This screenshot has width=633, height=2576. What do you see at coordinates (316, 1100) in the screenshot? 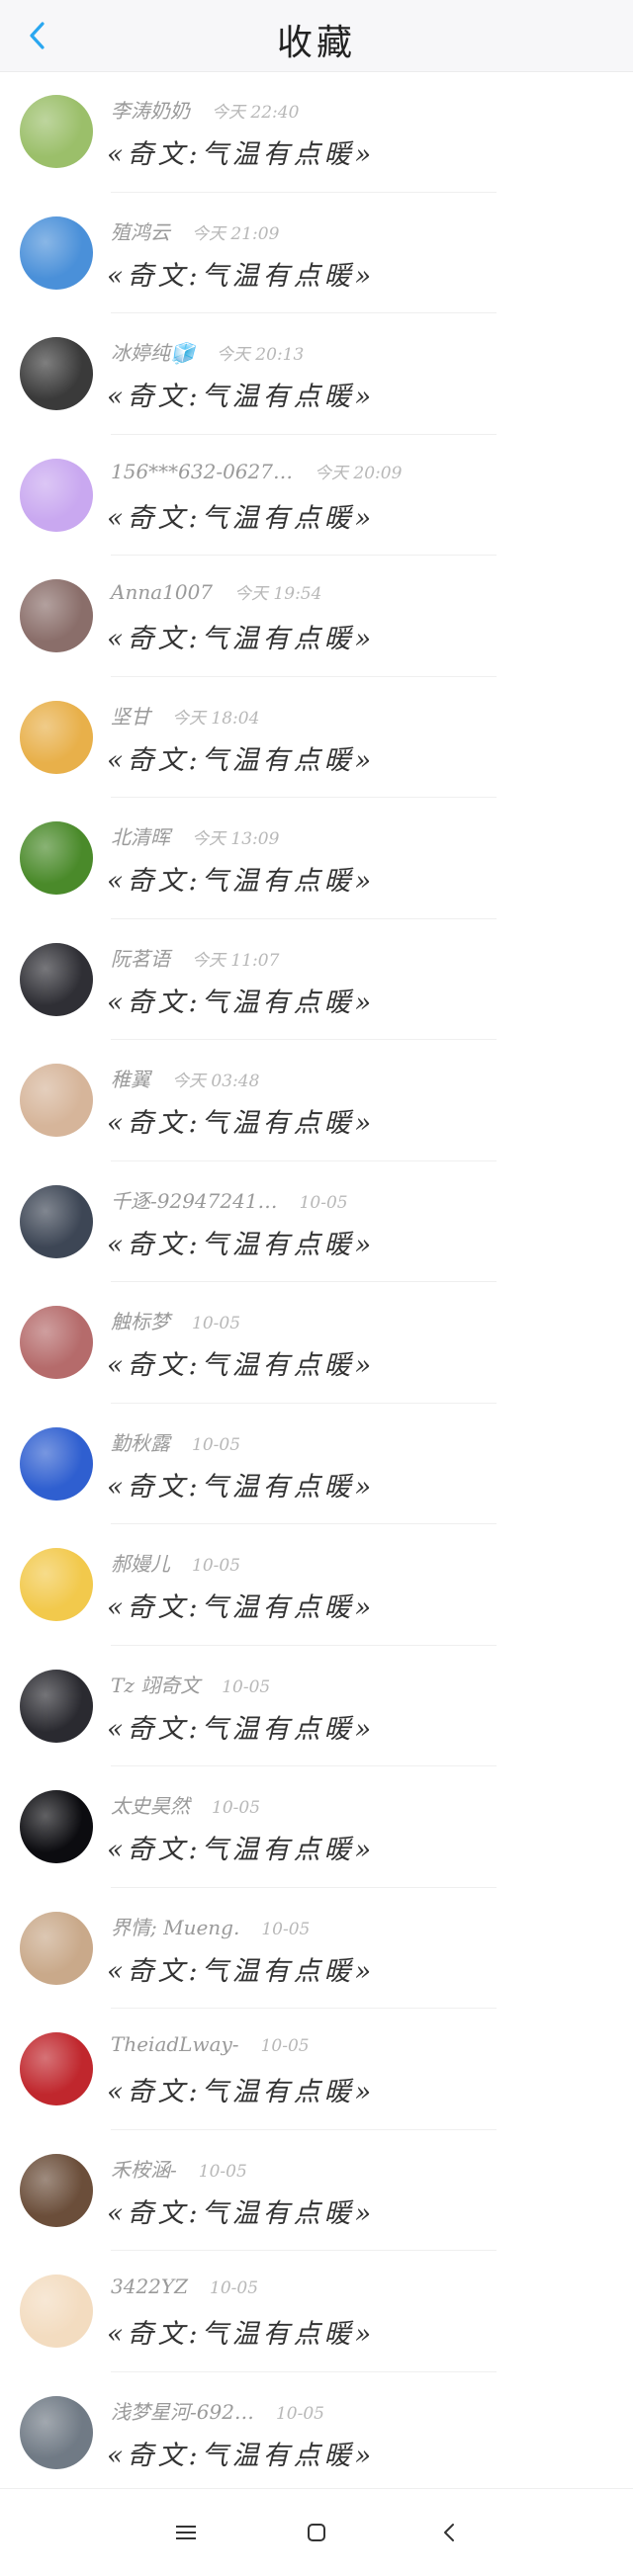
I see `list-item: 稚翼 今天 03:48 «奇文:气温有点暖»` at bounding box center [316, 1100].